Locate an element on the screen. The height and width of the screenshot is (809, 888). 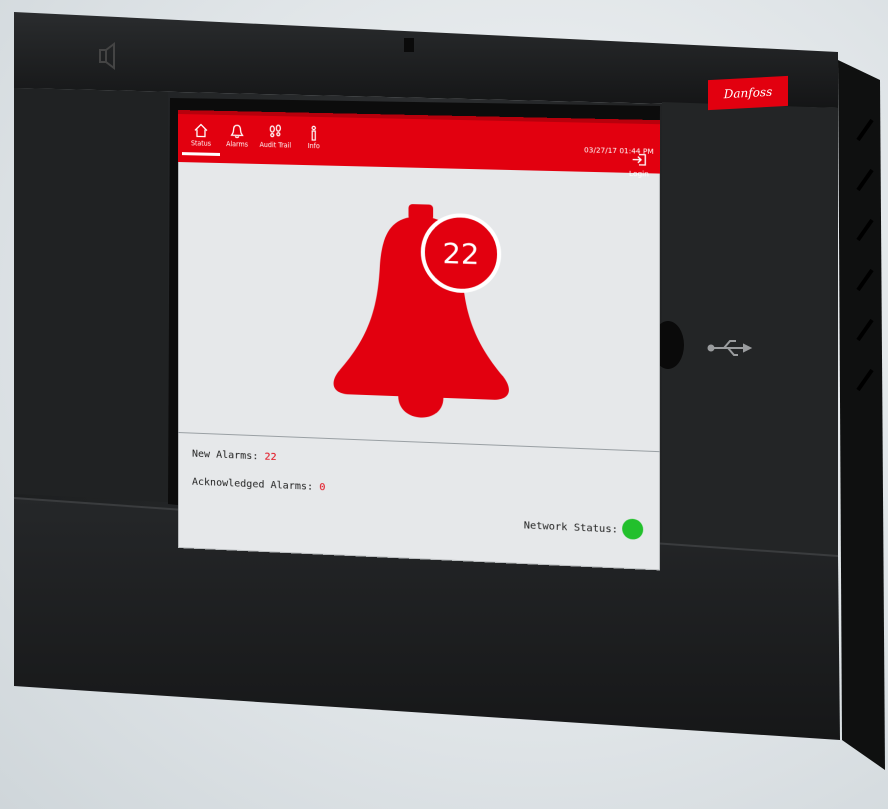
info-icon is located at coordinates (314, 133).